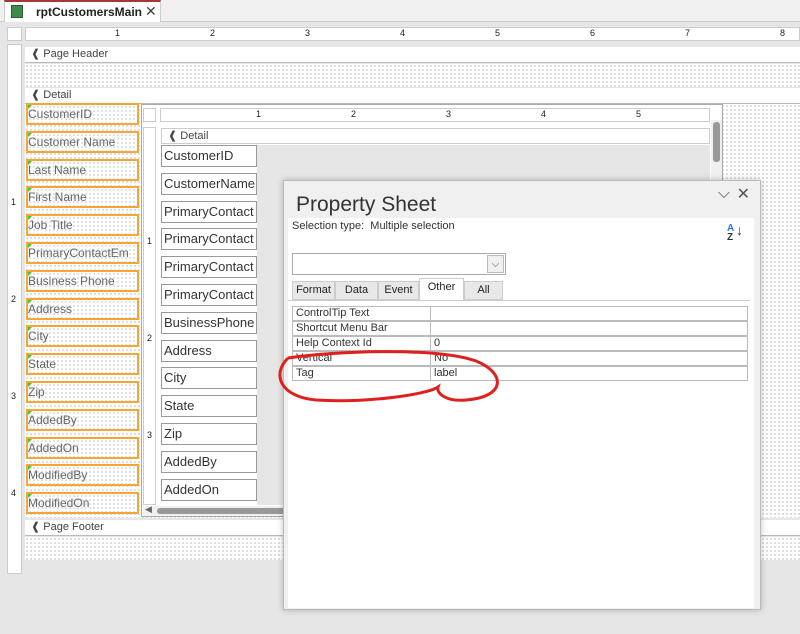  I want to click on subreport-label: Zip, so click(209, 434).